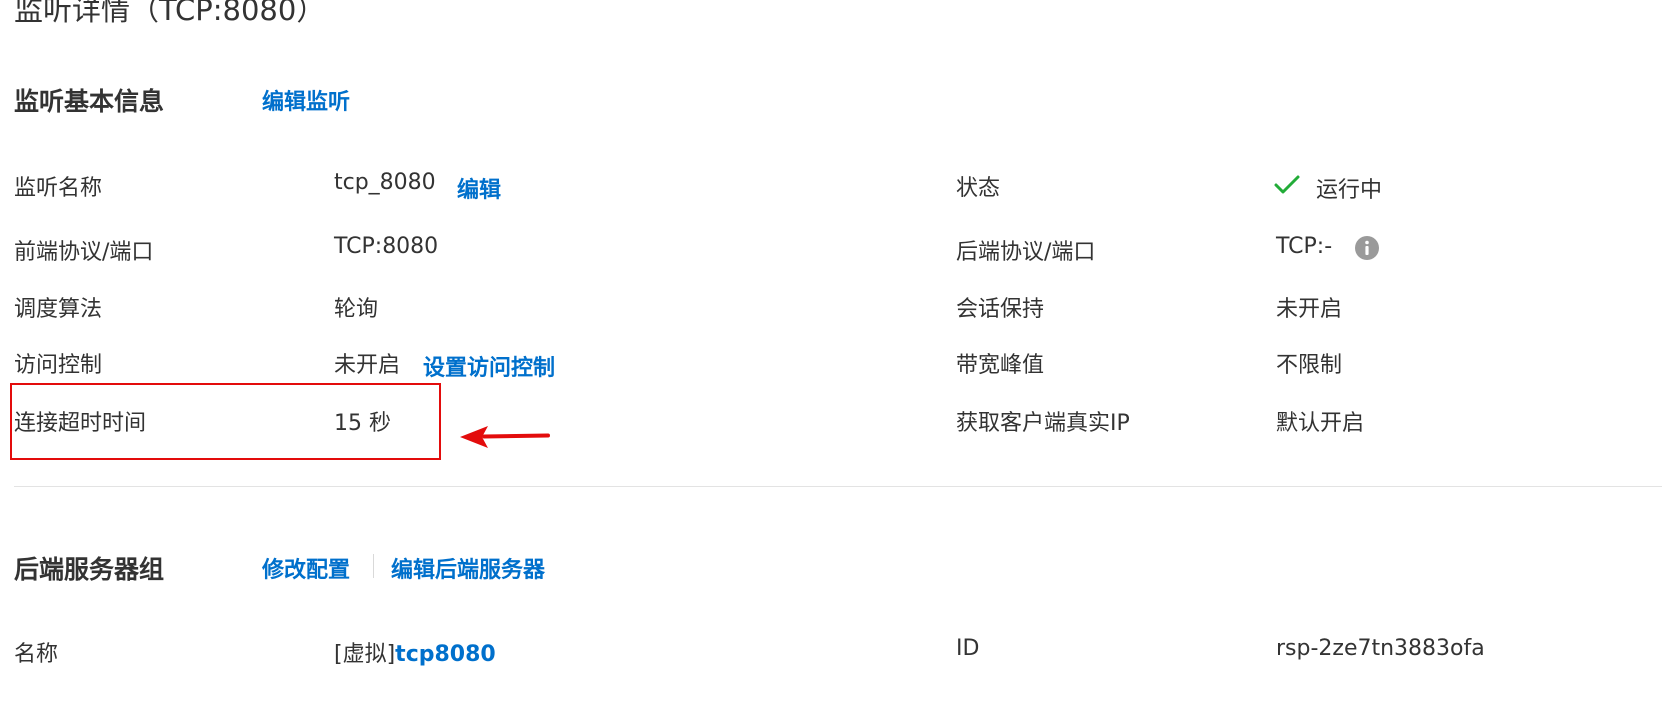 This screenshot has width=1662, height=708. Describe the element at coordinates (1367, 248) in the screenshot. I see `info-icon` at that location.